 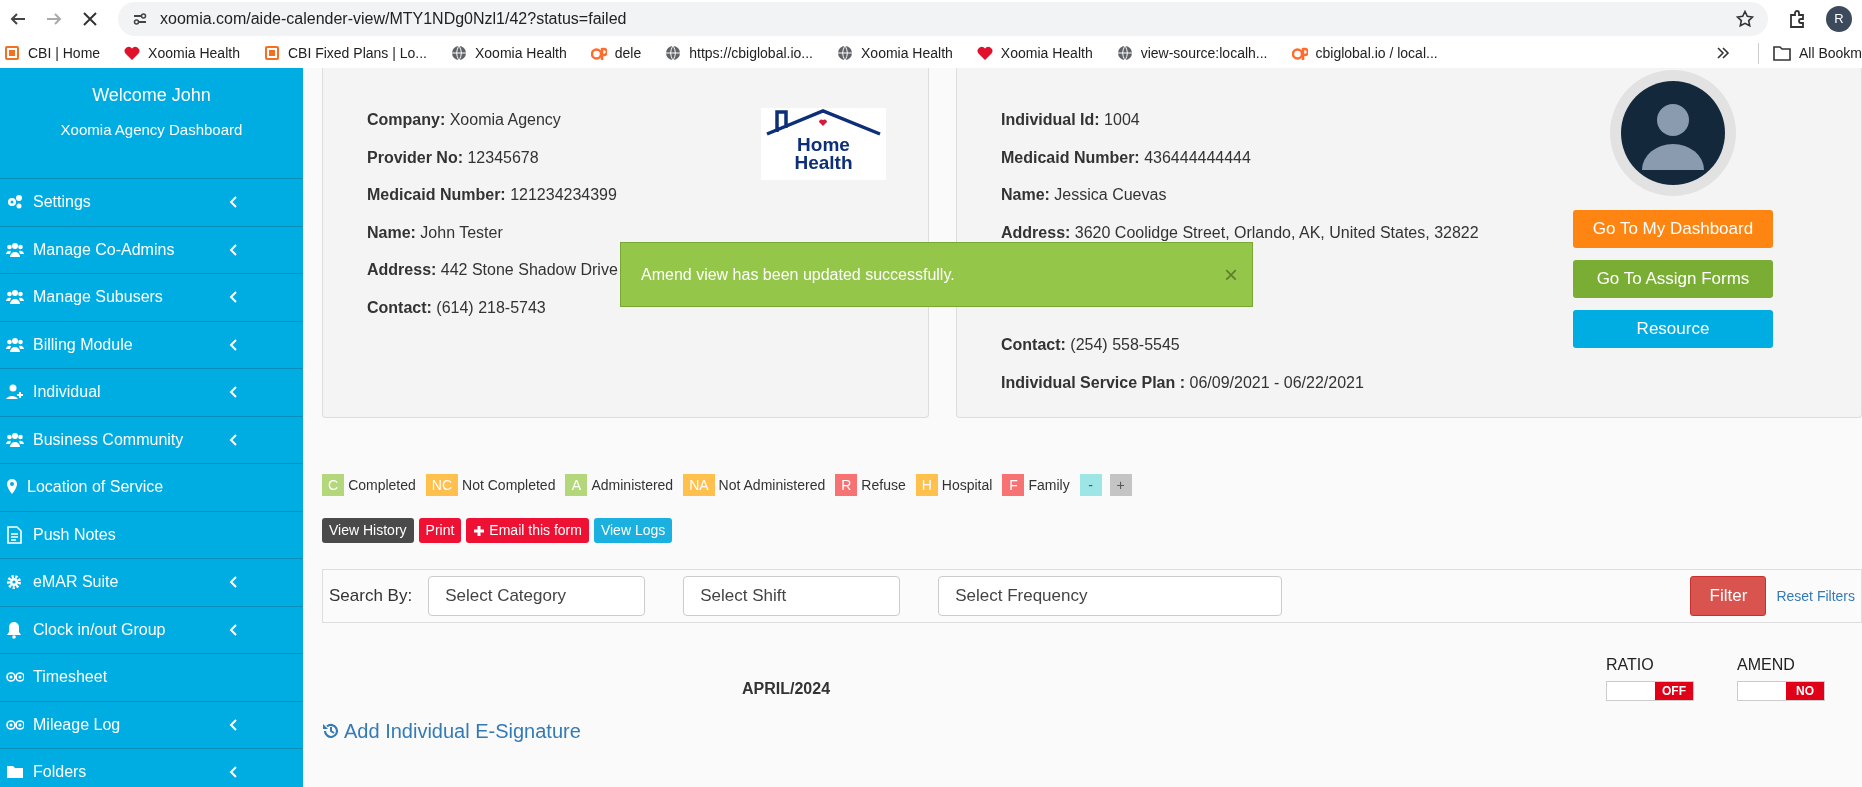 I want to click on bookmark: CBI | Home, so click(x=52, y=53).